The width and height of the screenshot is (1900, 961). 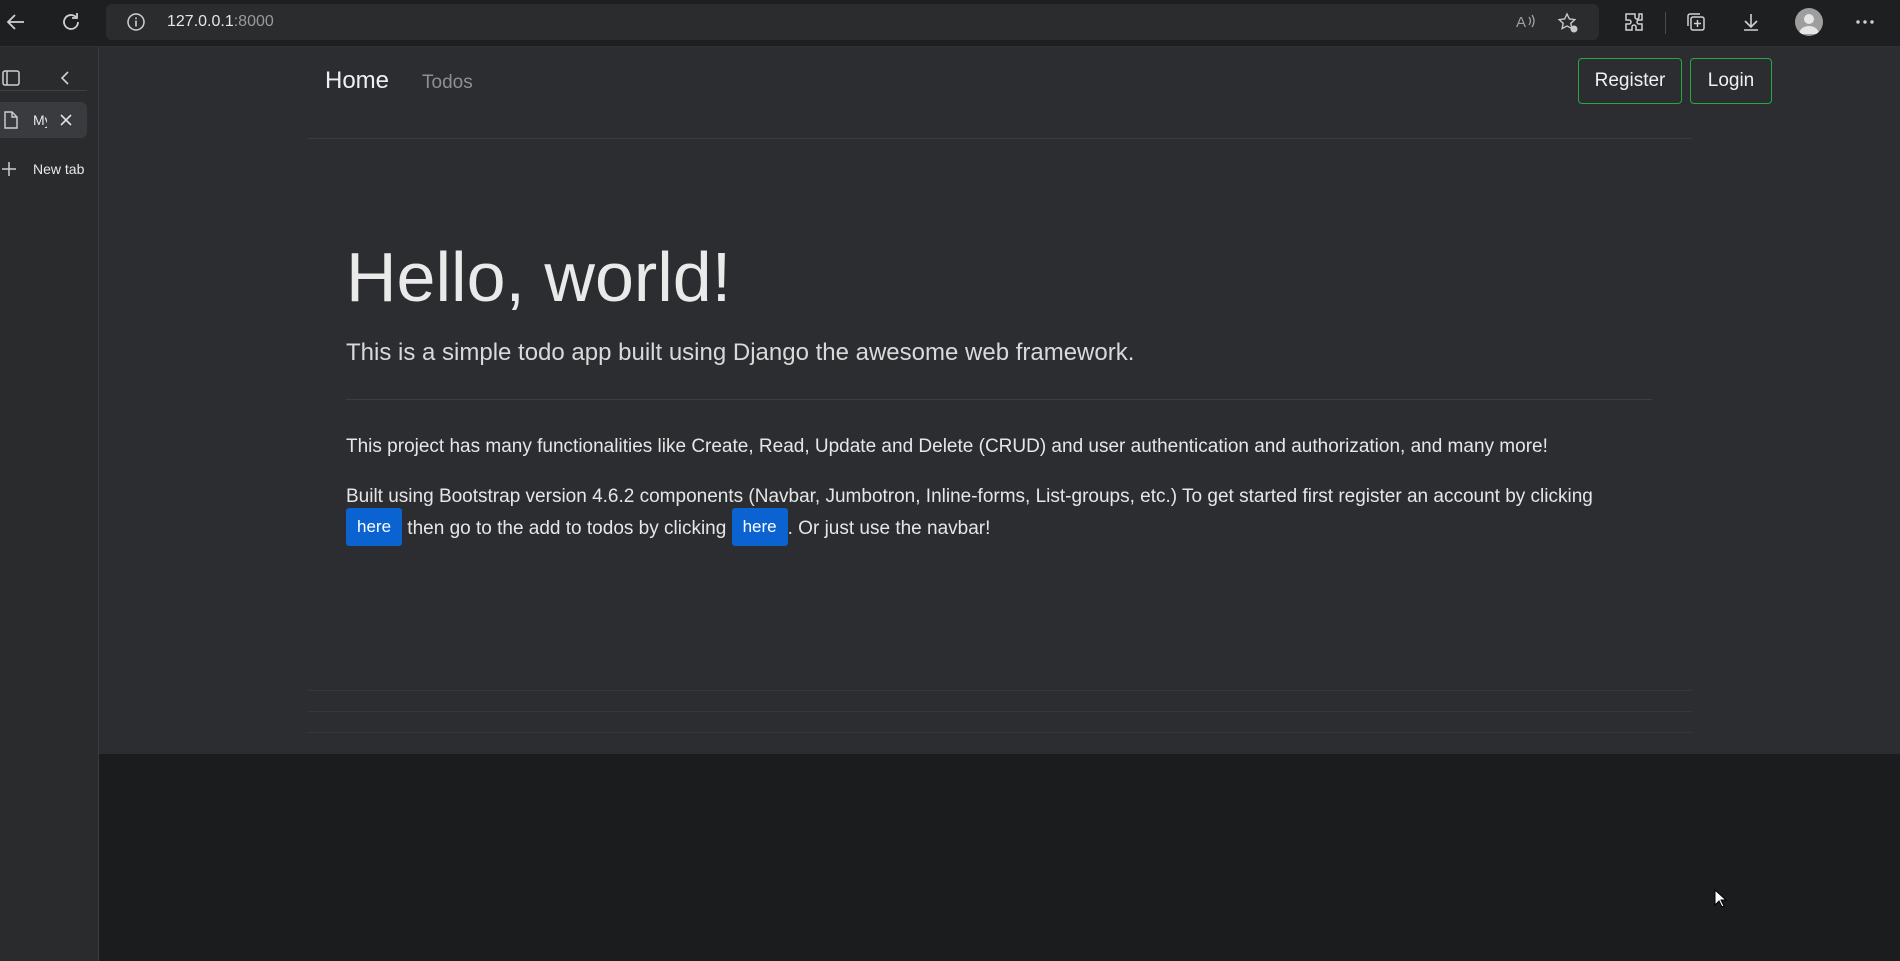 What do you see at coordinates (9, 171) in the screenshot?
I see `plus-icon` at bounding box center [9, 171].